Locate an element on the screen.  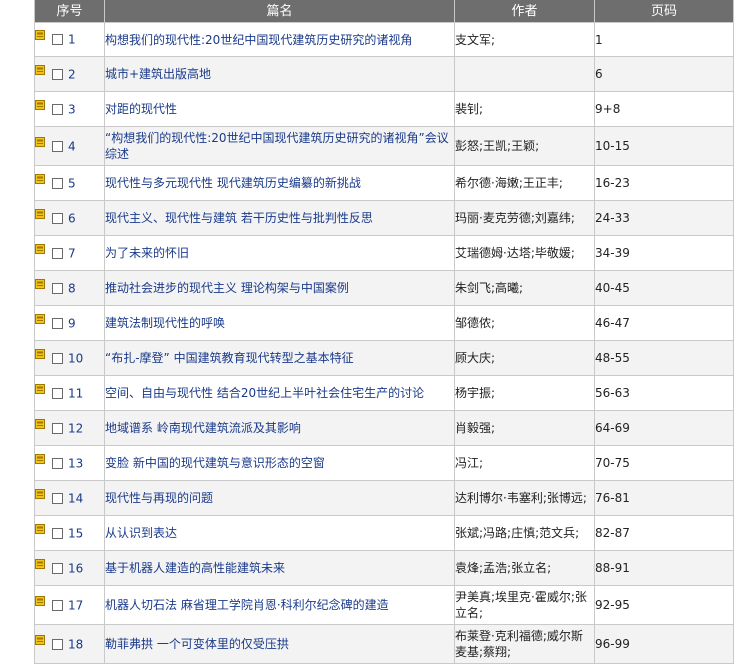
title-cell: 空间、自由与现代性 结合20世纪上半叶社会住宅生产的讨论 is located at coordinates (279, 393).